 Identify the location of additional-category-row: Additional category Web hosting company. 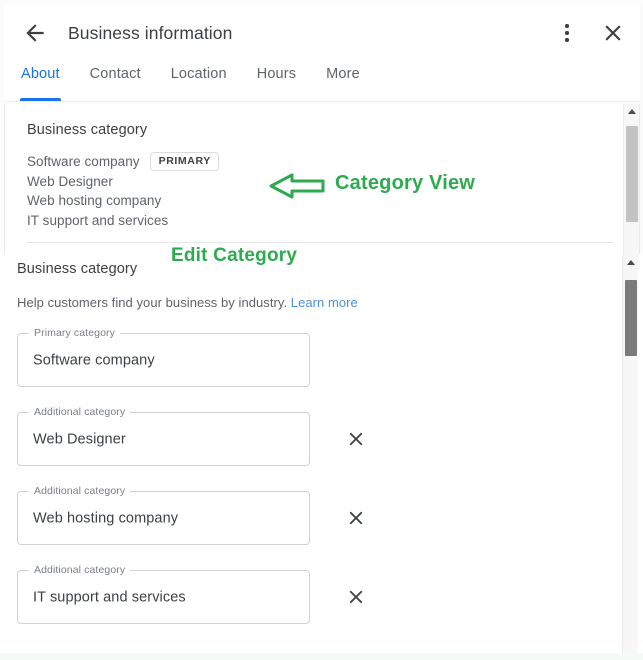
(330, 515).